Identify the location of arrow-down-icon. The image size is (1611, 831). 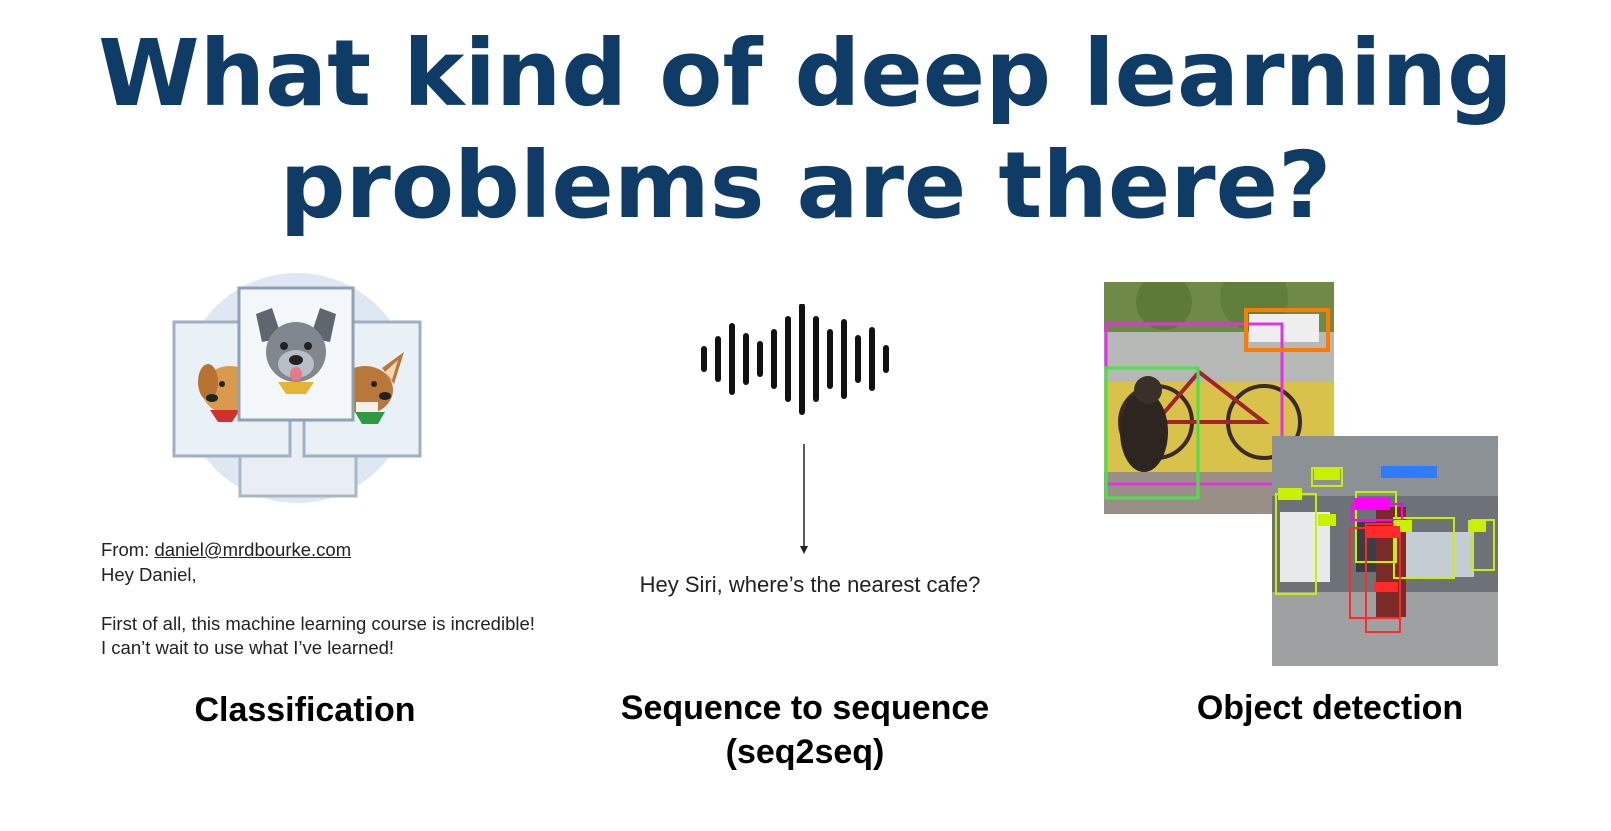
(804, 499).